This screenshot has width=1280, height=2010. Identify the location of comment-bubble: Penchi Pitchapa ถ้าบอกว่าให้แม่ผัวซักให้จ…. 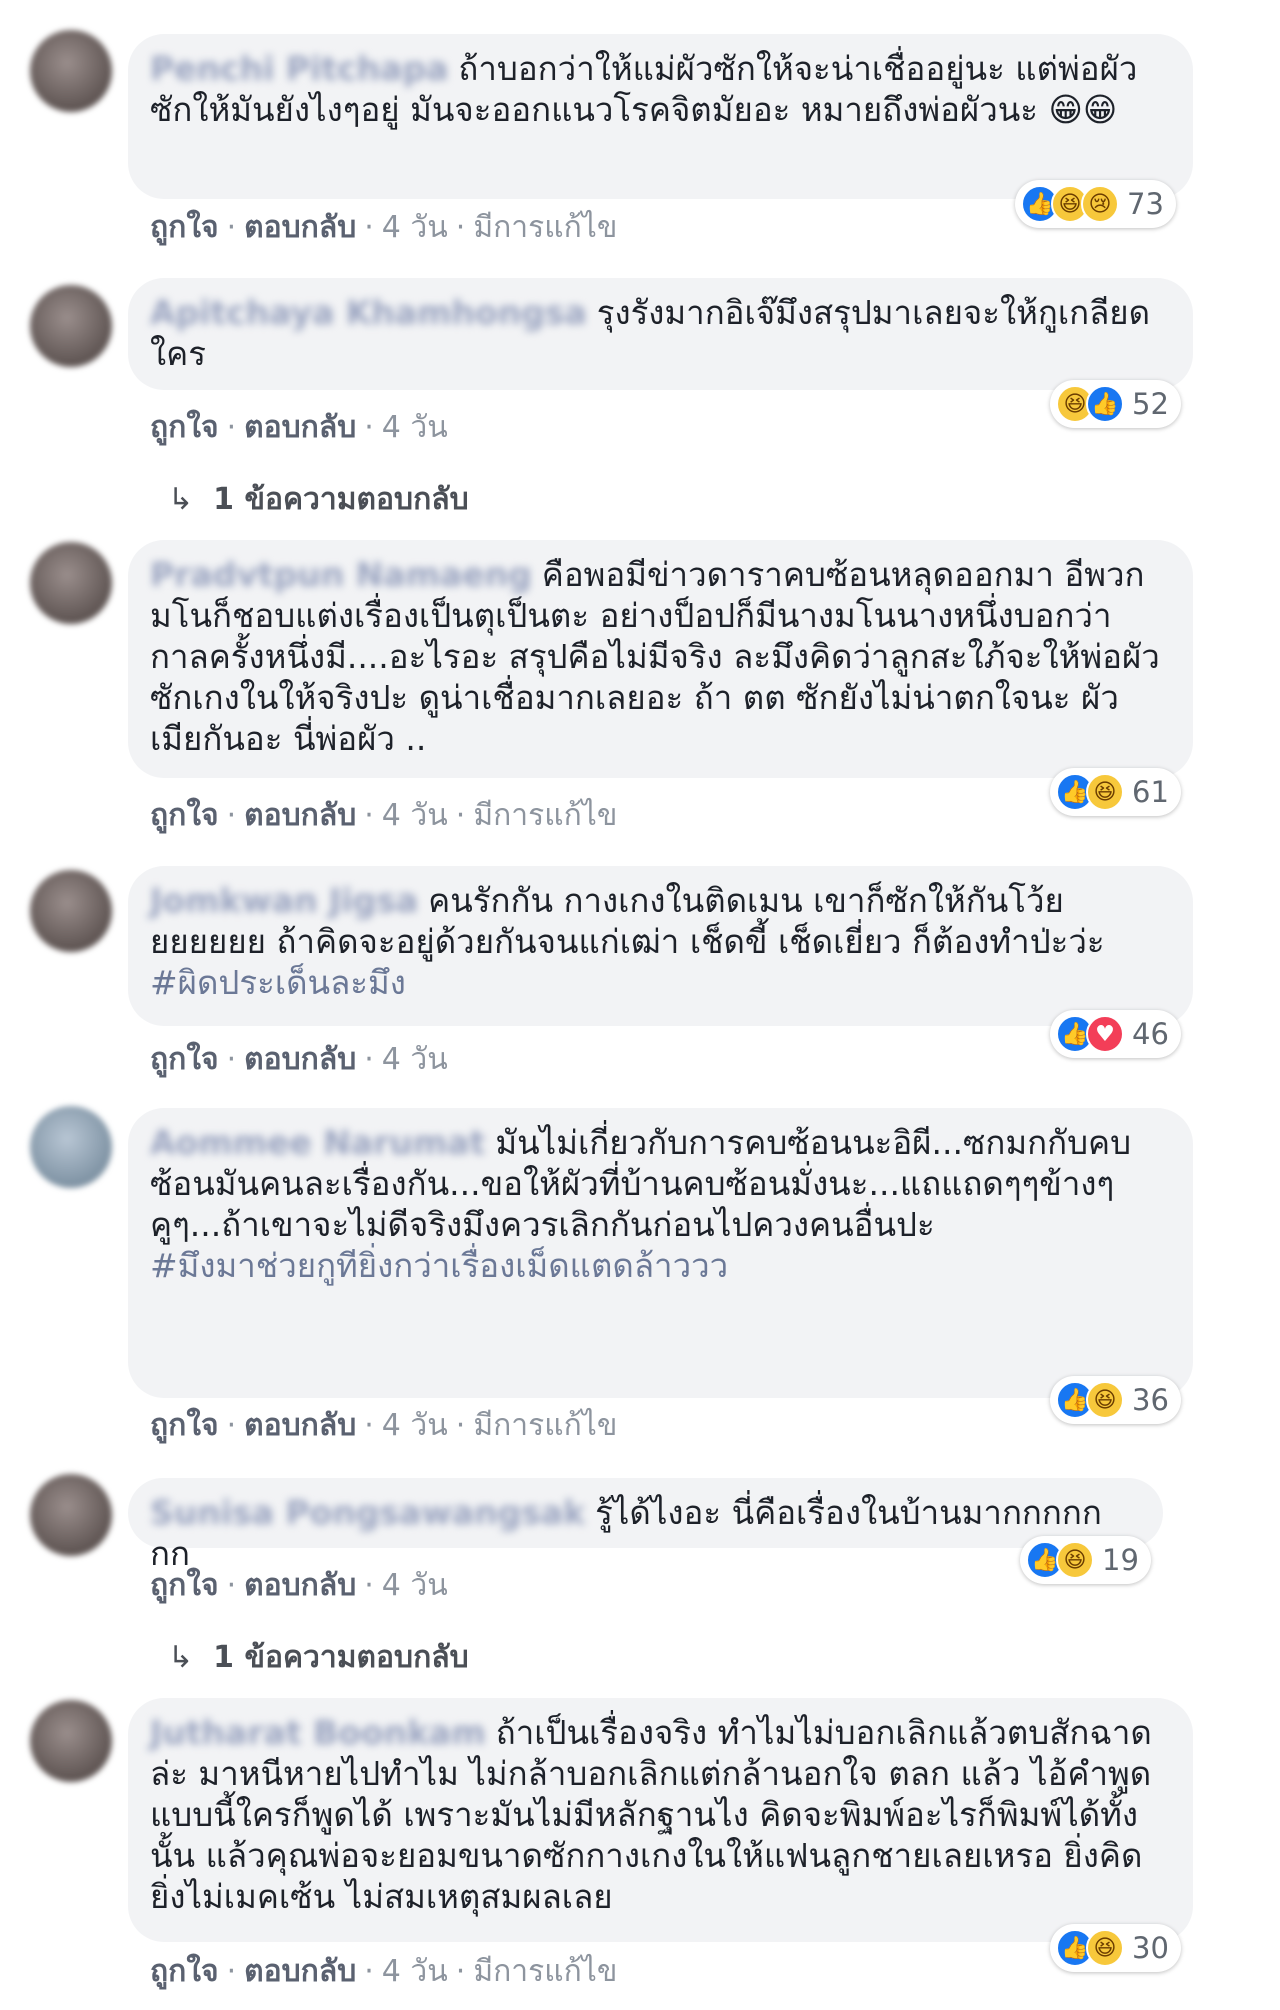
(660, 116).